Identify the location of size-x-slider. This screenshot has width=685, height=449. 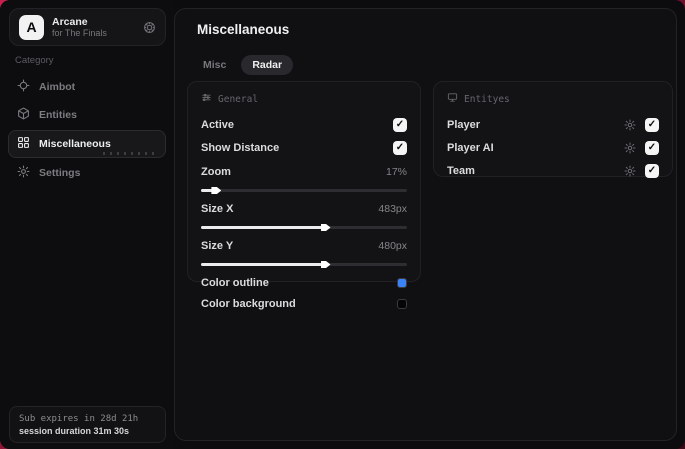
(304, 227).